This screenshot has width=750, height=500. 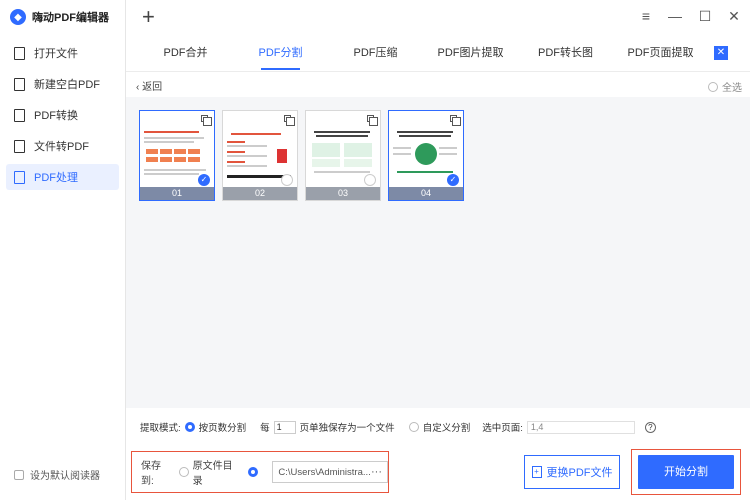 I want to click on start-split-button: 开始分割, so click(x=686, y=472).